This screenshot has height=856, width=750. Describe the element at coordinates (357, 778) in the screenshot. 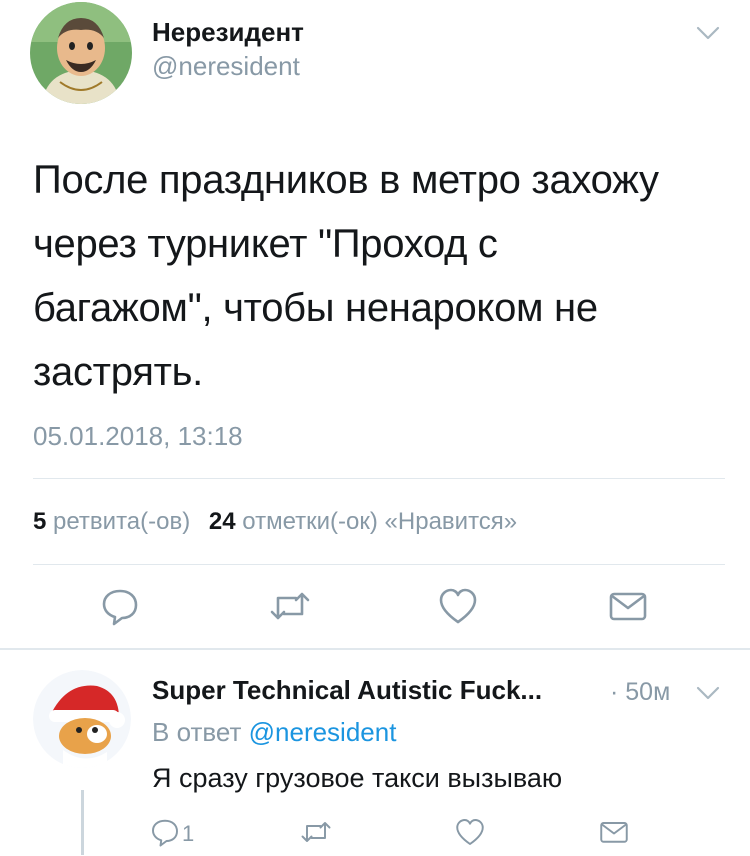

I see `reply-text: Я сразу грузовое такси вызываю` at that location.